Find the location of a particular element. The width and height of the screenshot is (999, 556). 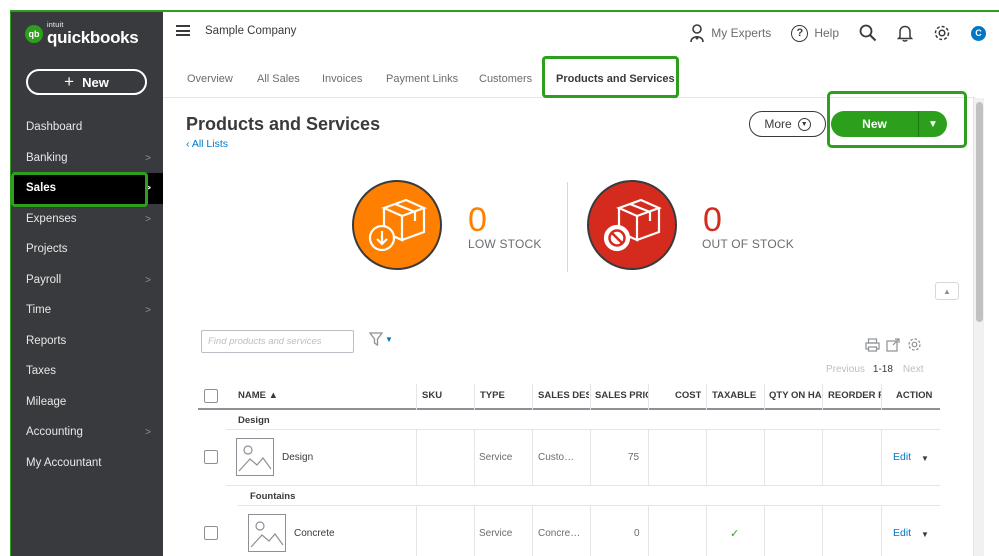

sidebar-item-taxes: Taxes is located at coordinates (87, 371).